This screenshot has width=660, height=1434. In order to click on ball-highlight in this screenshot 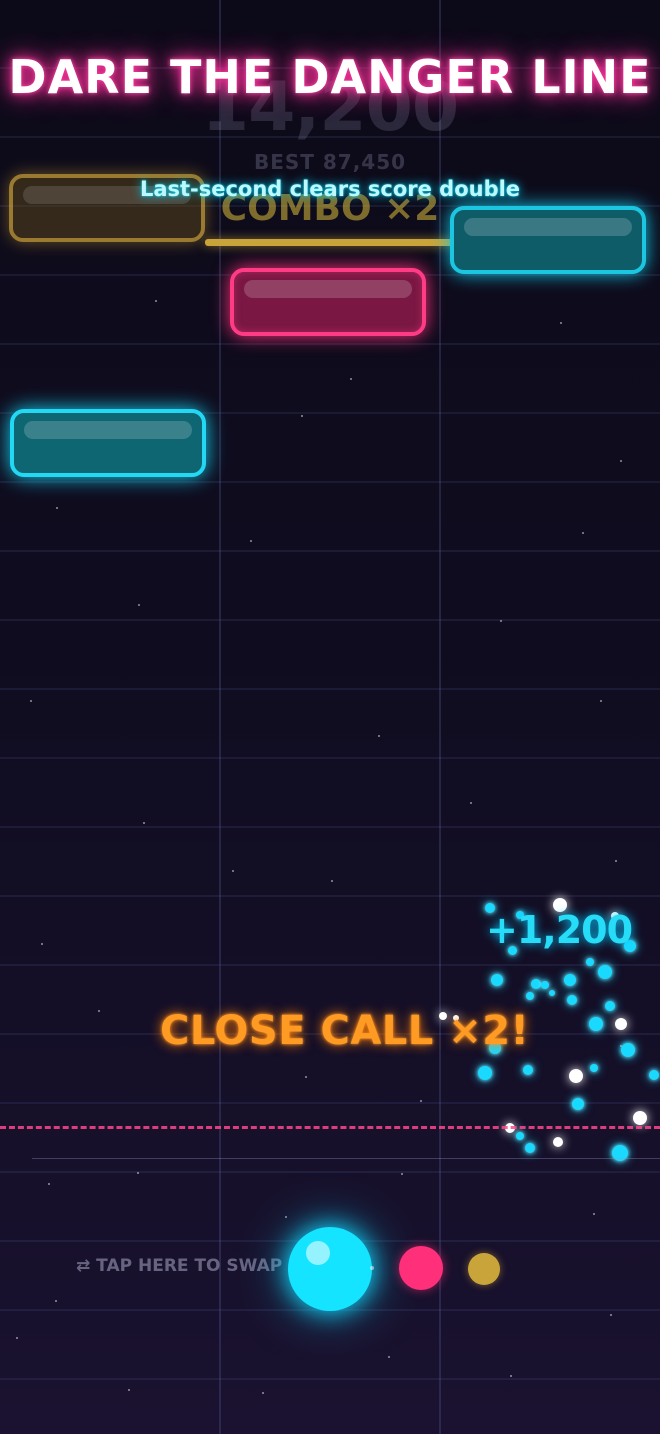, I will do `click(318, 1253)`.